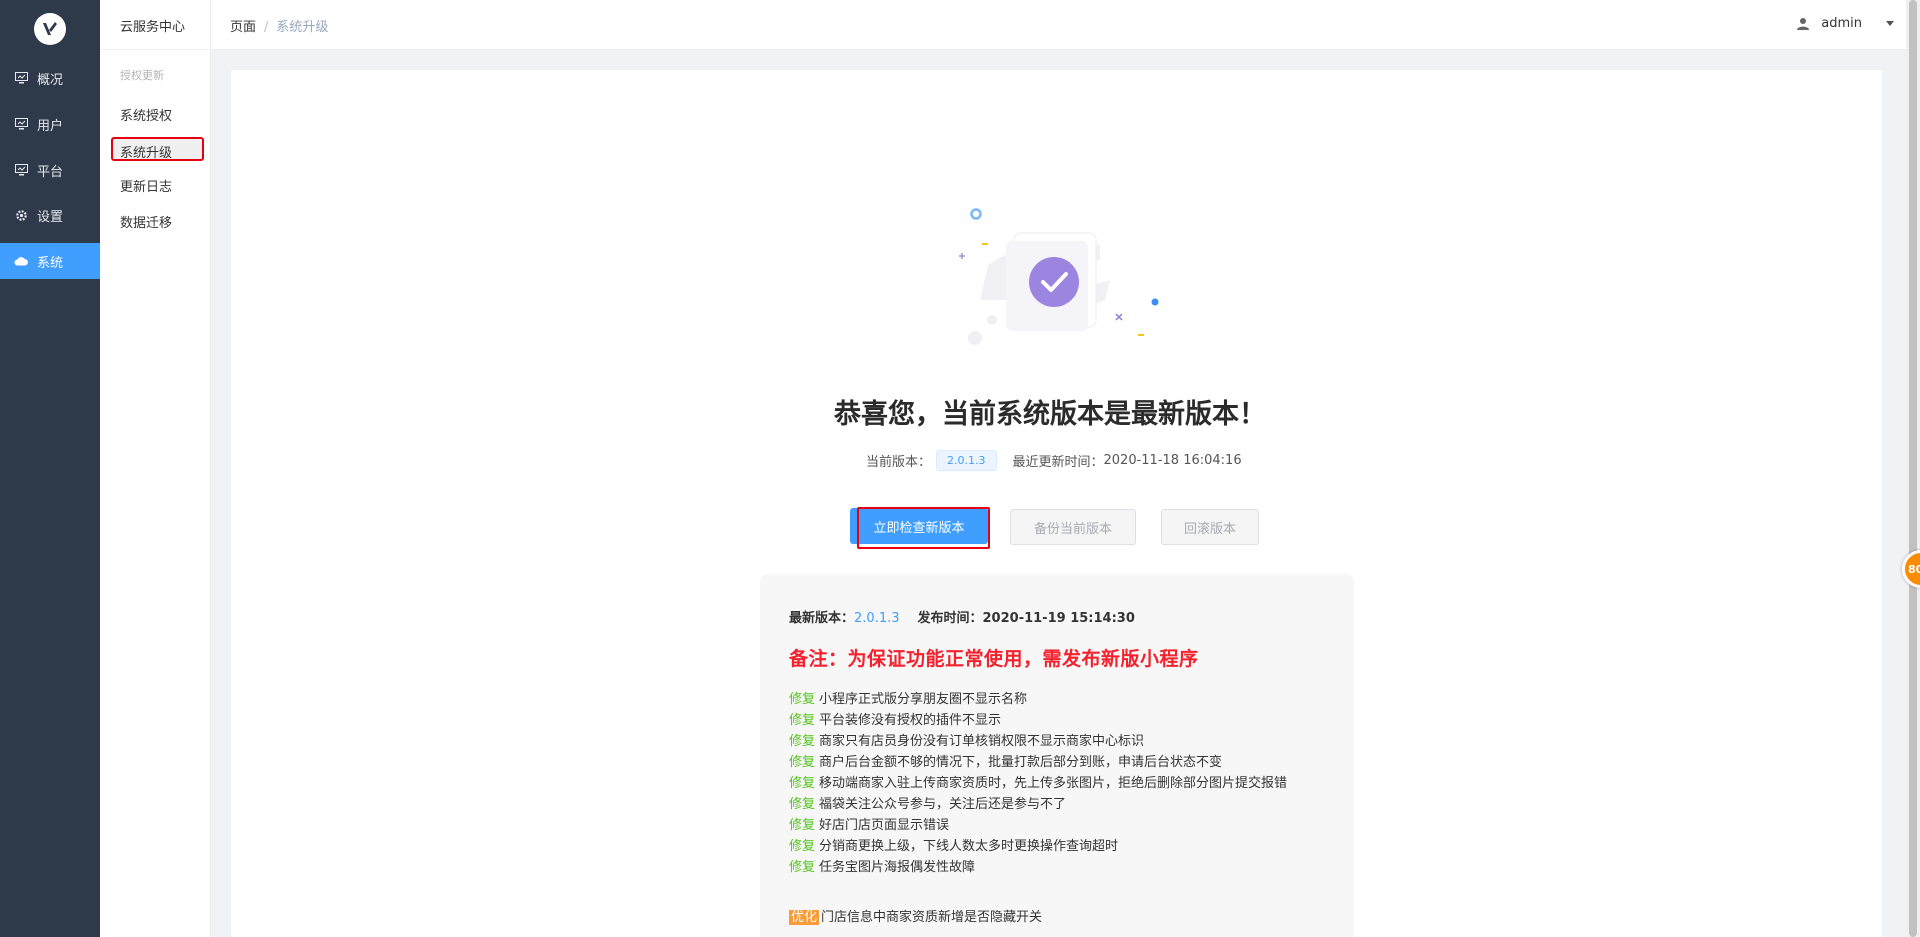  Describe the element at coordinates (1073, 527) in the screenshot. I see `backup-button: 备份当前版本` at that location.